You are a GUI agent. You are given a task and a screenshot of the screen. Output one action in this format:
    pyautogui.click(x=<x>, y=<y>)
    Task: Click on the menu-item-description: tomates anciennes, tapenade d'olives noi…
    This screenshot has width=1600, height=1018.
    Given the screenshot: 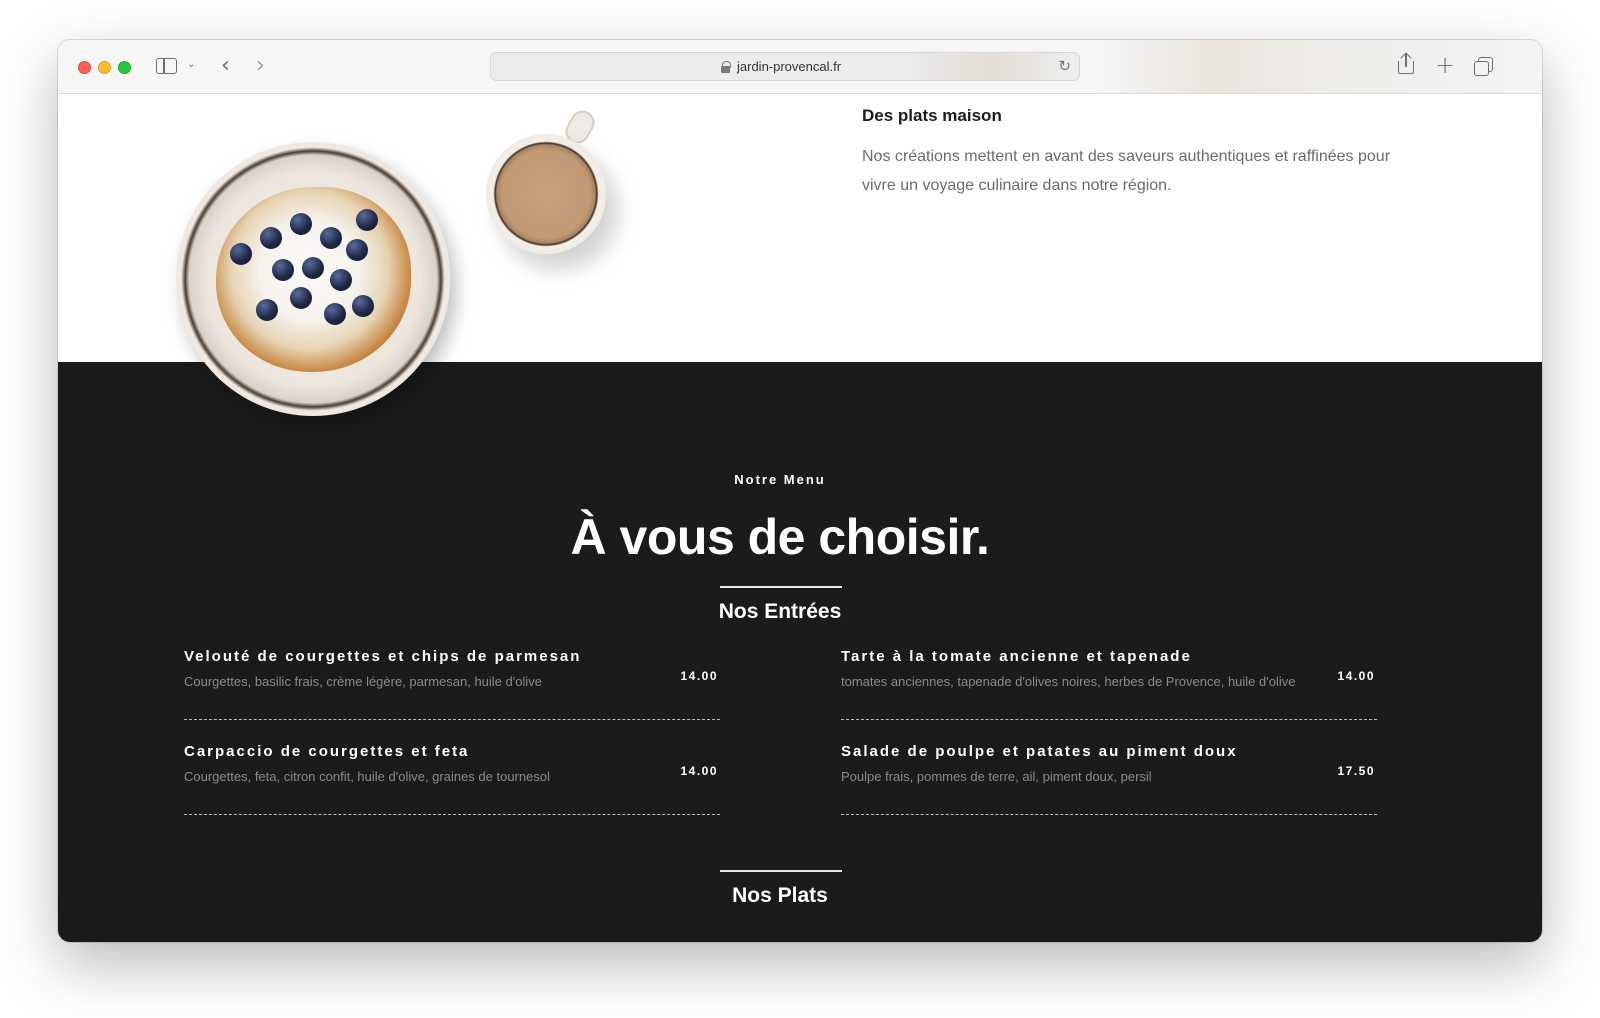 What is the action you would take?
    pyautogui.click(x=1068, y=681)
    